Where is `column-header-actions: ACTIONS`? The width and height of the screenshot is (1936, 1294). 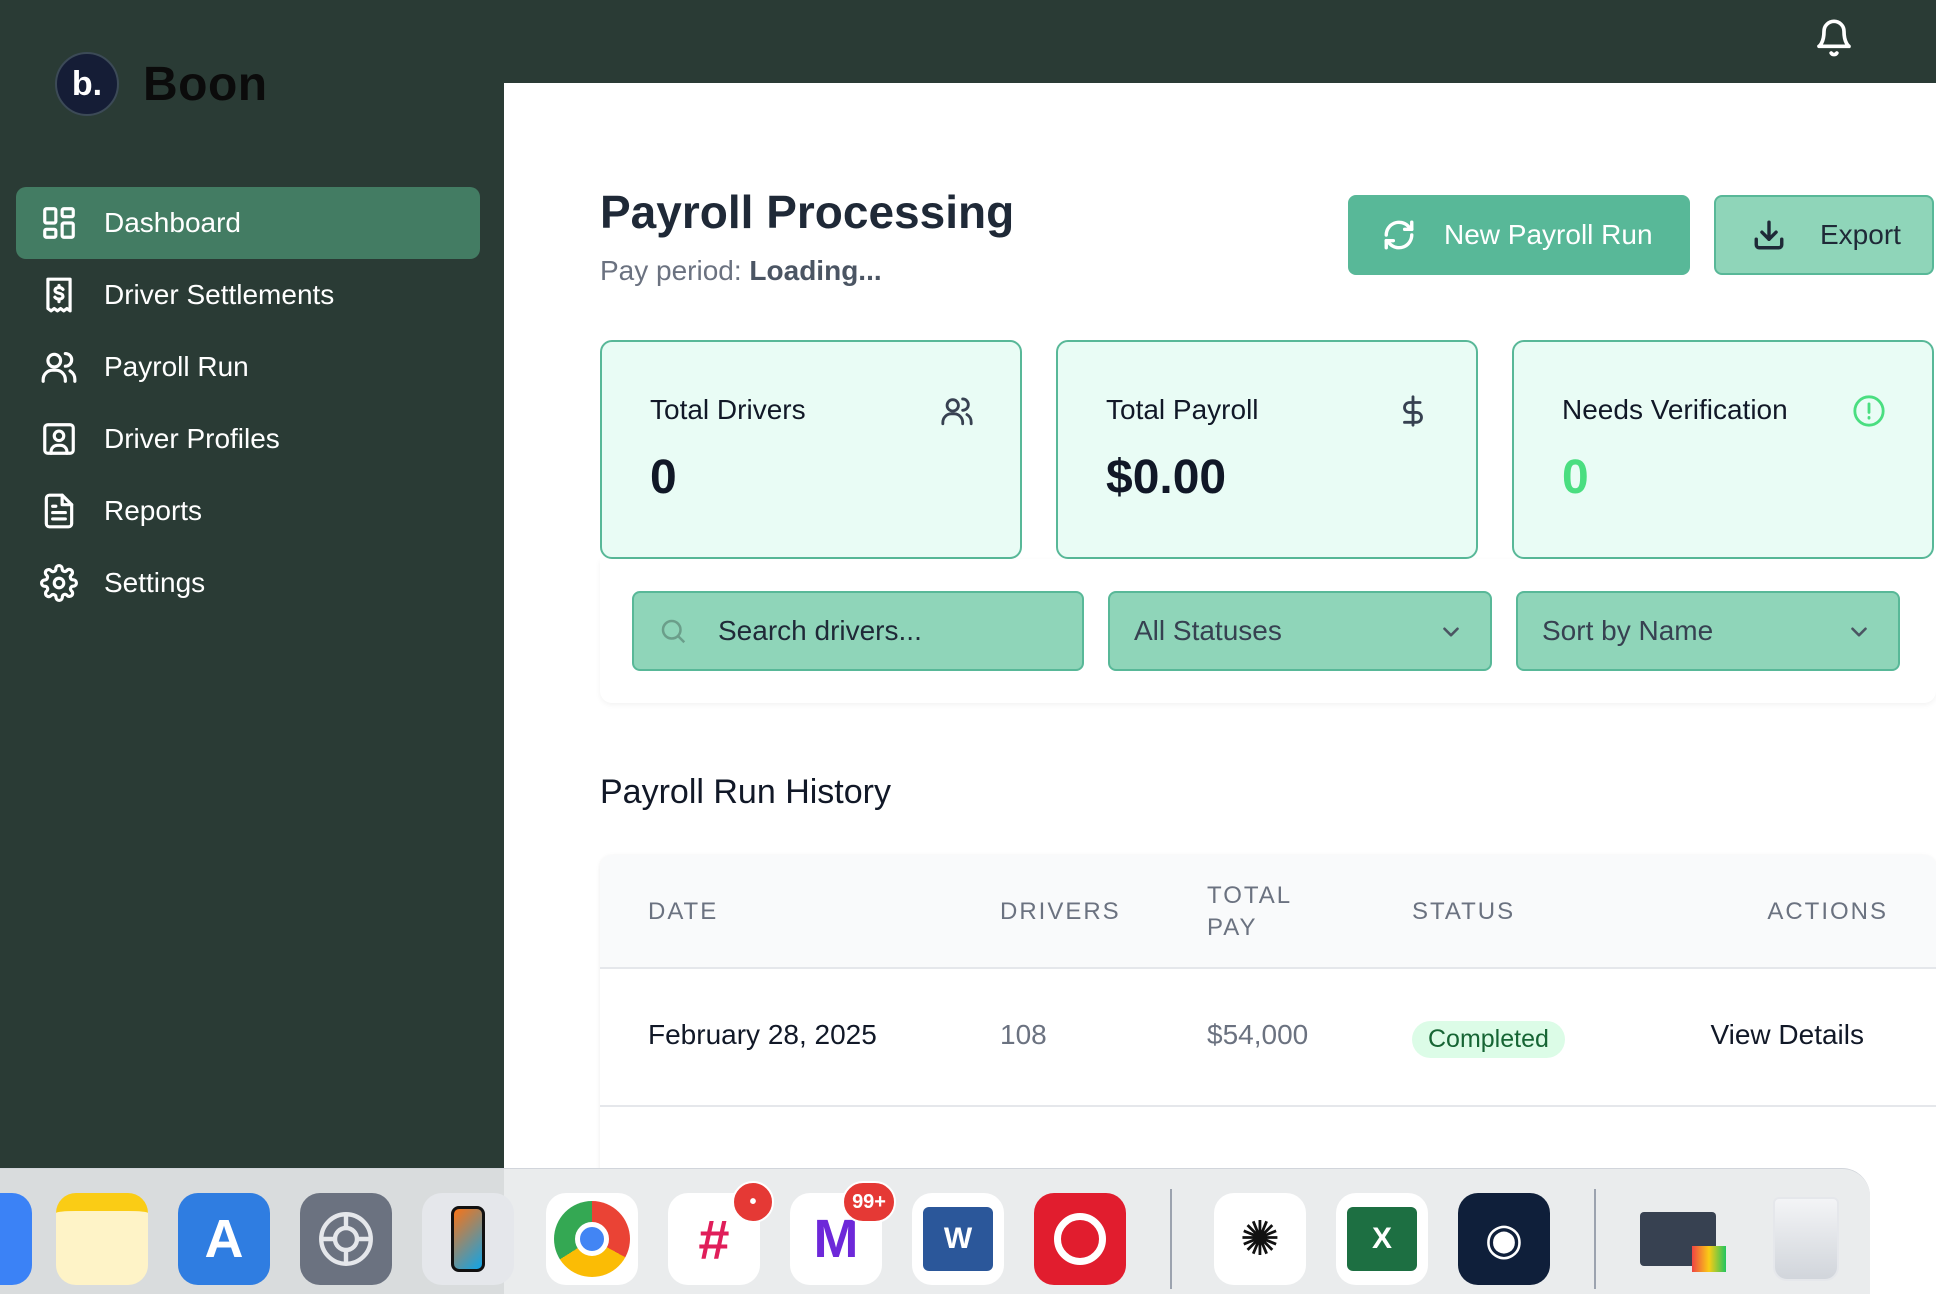
column-header-actions: ACTIONS is located at coordinates (1827, 911).